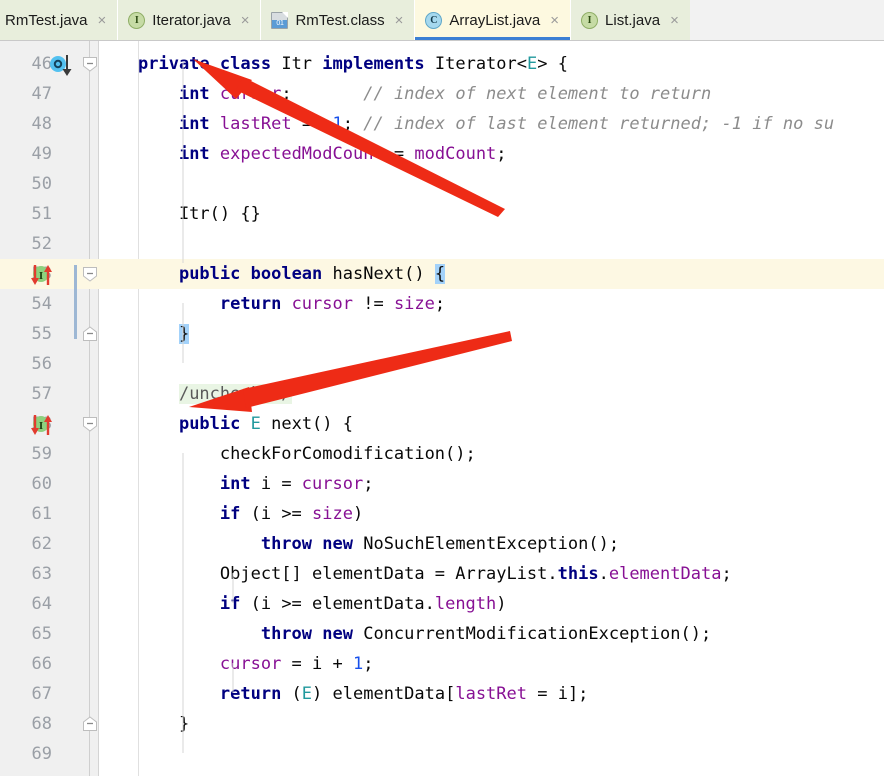  I want to click on code-line-53: 53 public boolean hasNext() {, so click(442, 274).